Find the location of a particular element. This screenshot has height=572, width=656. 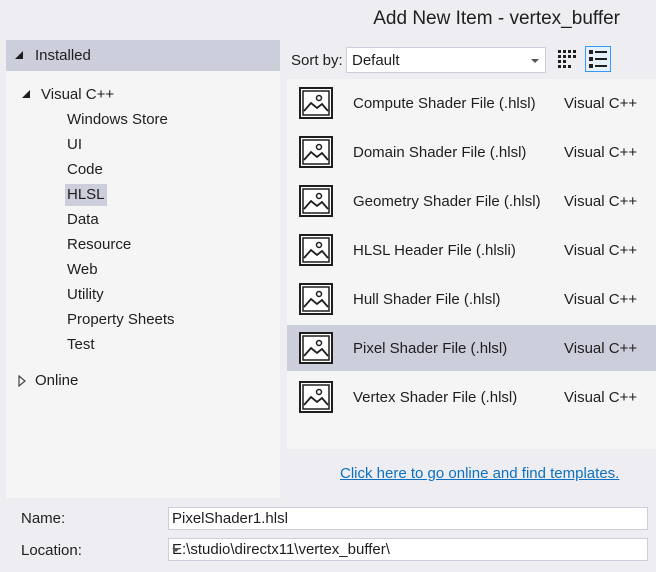

tree-item-test: Test is located at coordinates (81, 345).